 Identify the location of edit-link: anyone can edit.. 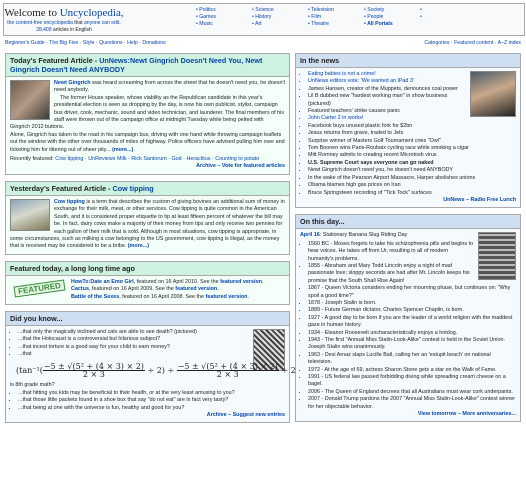
(102, 23).